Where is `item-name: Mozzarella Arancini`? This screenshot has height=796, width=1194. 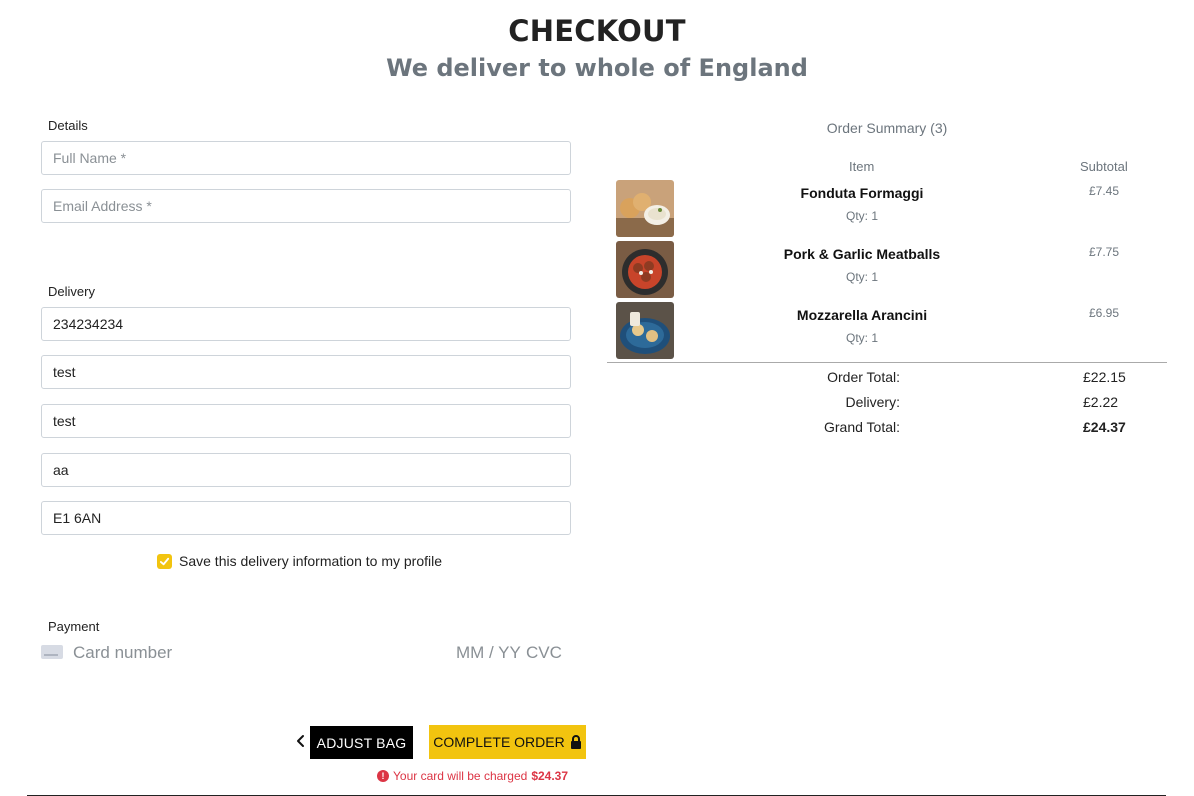
item-name: Mozzarella Arancini is located at coordinates (862, 315).